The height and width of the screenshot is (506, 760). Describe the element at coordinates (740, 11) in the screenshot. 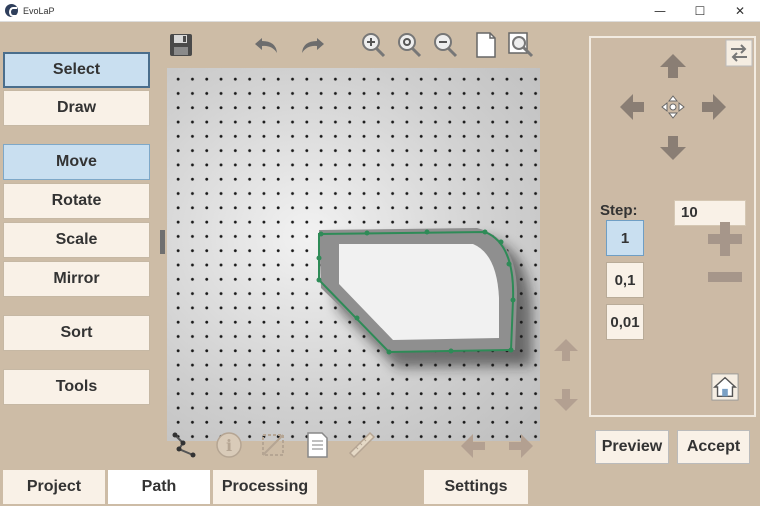

I see `close-button: ✕` at that location.